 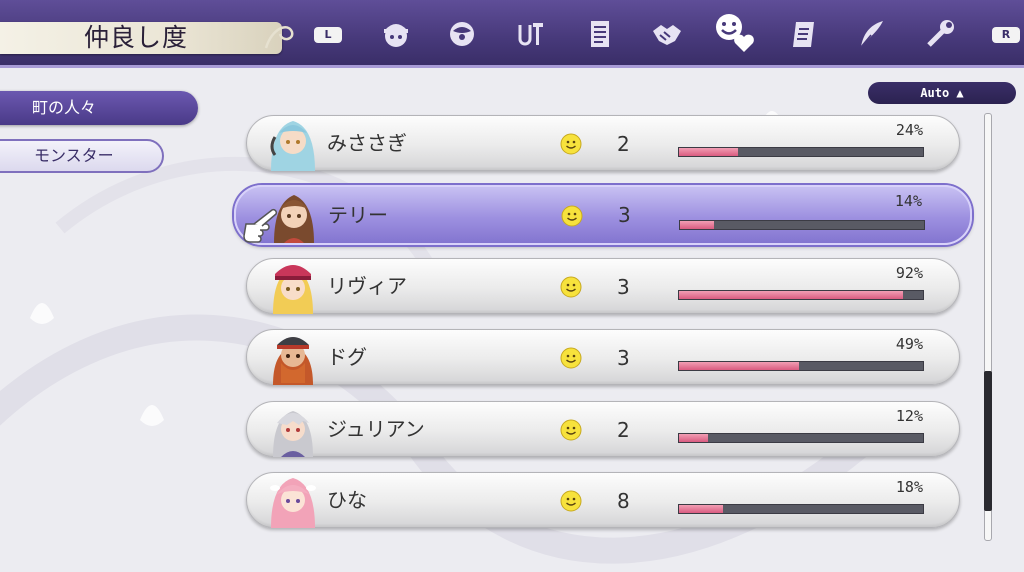 What do you see at coordinates (293, 361) in the screenshot?
I see `portrait-doug` at bounding box center [293, 361].